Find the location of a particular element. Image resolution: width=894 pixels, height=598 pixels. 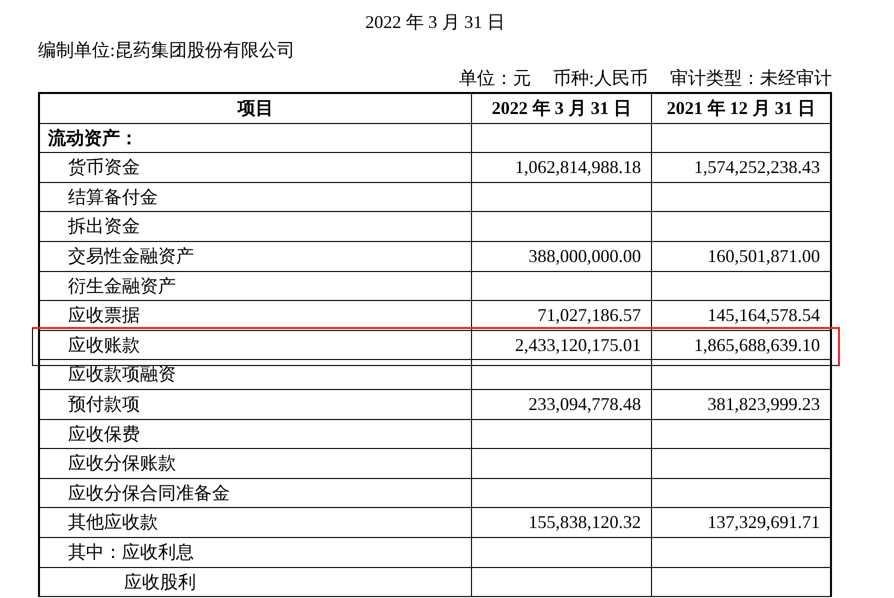

row-label: 交易性金融资产 is located at coordinates (255, 257).